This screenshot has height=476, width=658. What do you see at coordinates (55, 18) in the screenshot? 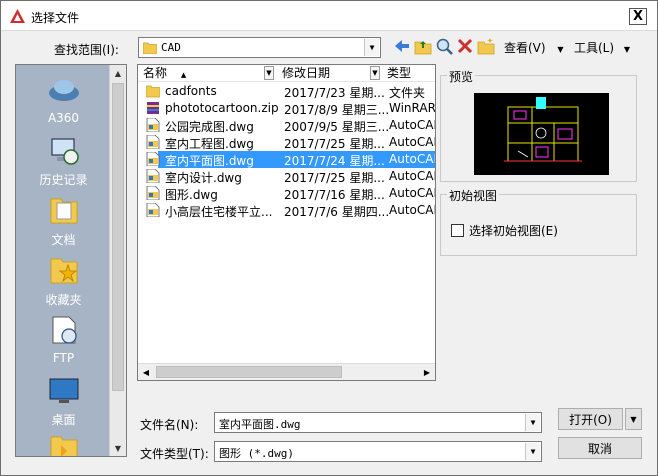
I see `window-title: 选择文件` at bounding box center [55, 18].